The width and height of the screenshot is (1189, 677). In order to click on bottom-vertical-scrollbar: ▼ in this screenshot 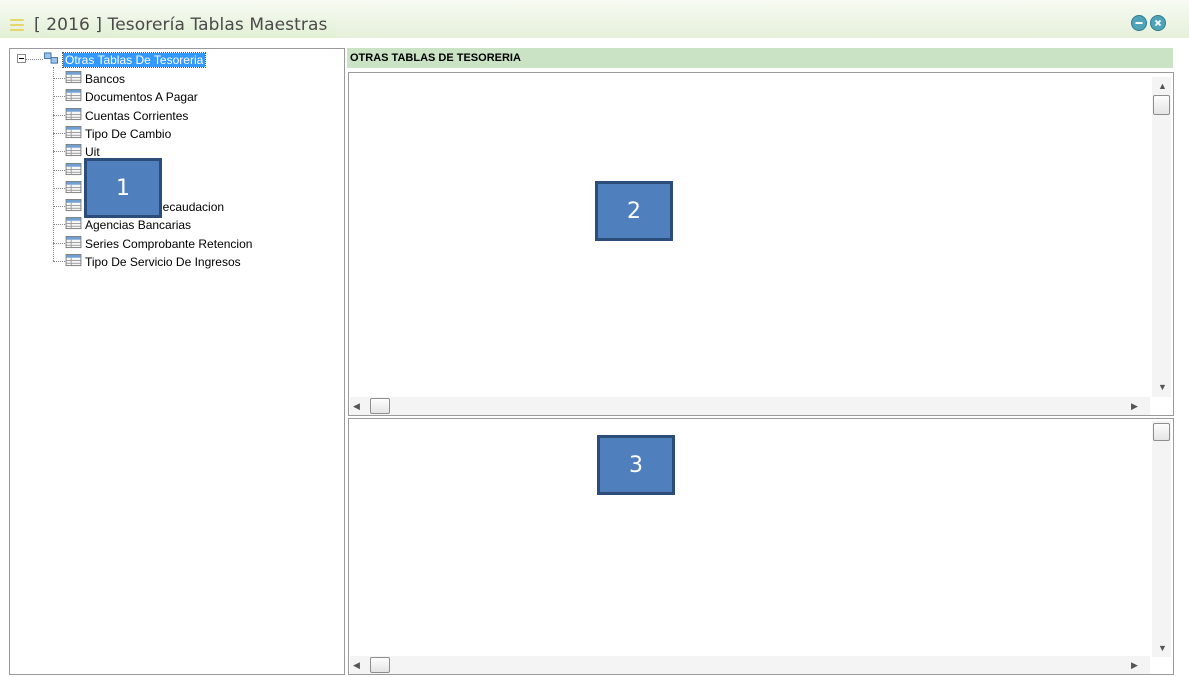, I will do `click(1161, 539)`.